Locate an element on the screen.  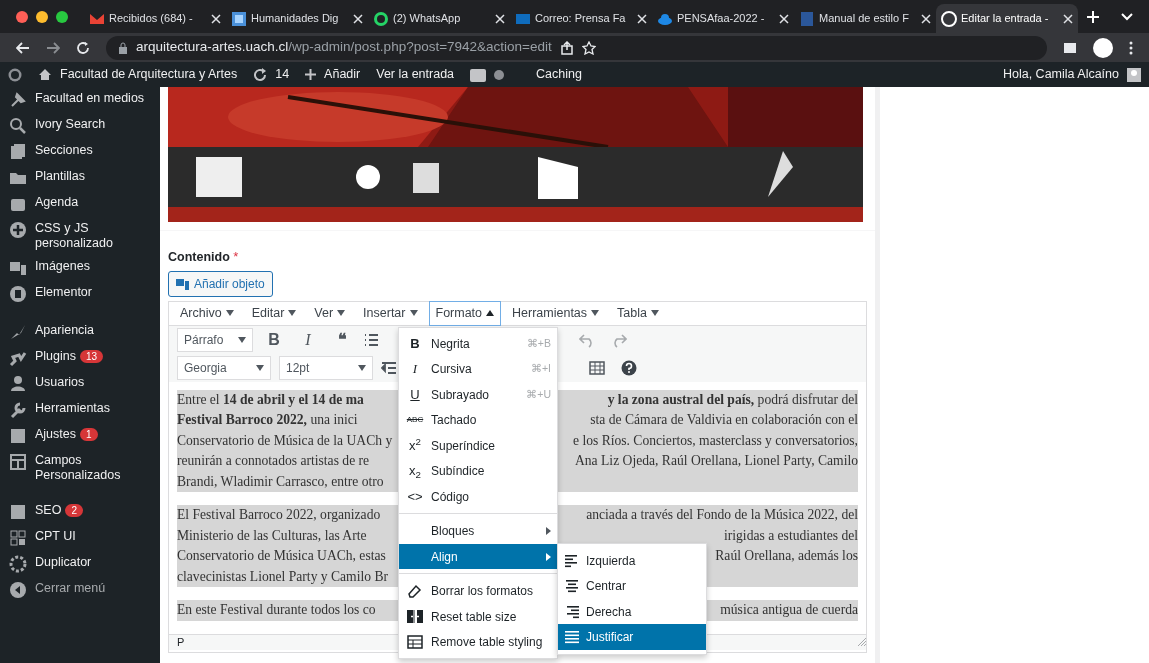
sidebar-item: Ivory Search is located at coordinates (80, 126).